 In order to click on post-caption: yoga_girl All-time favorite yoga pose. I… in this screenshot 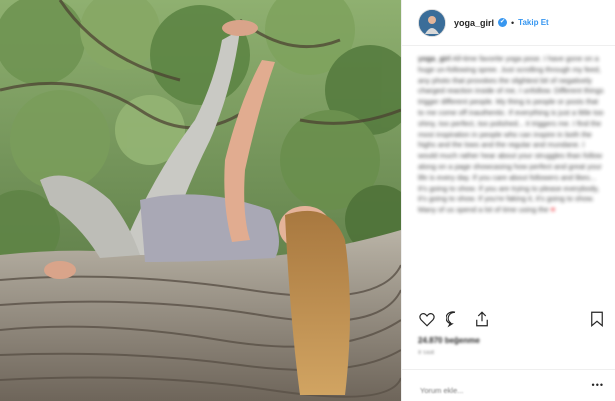, I will do `click(511, 135)`.